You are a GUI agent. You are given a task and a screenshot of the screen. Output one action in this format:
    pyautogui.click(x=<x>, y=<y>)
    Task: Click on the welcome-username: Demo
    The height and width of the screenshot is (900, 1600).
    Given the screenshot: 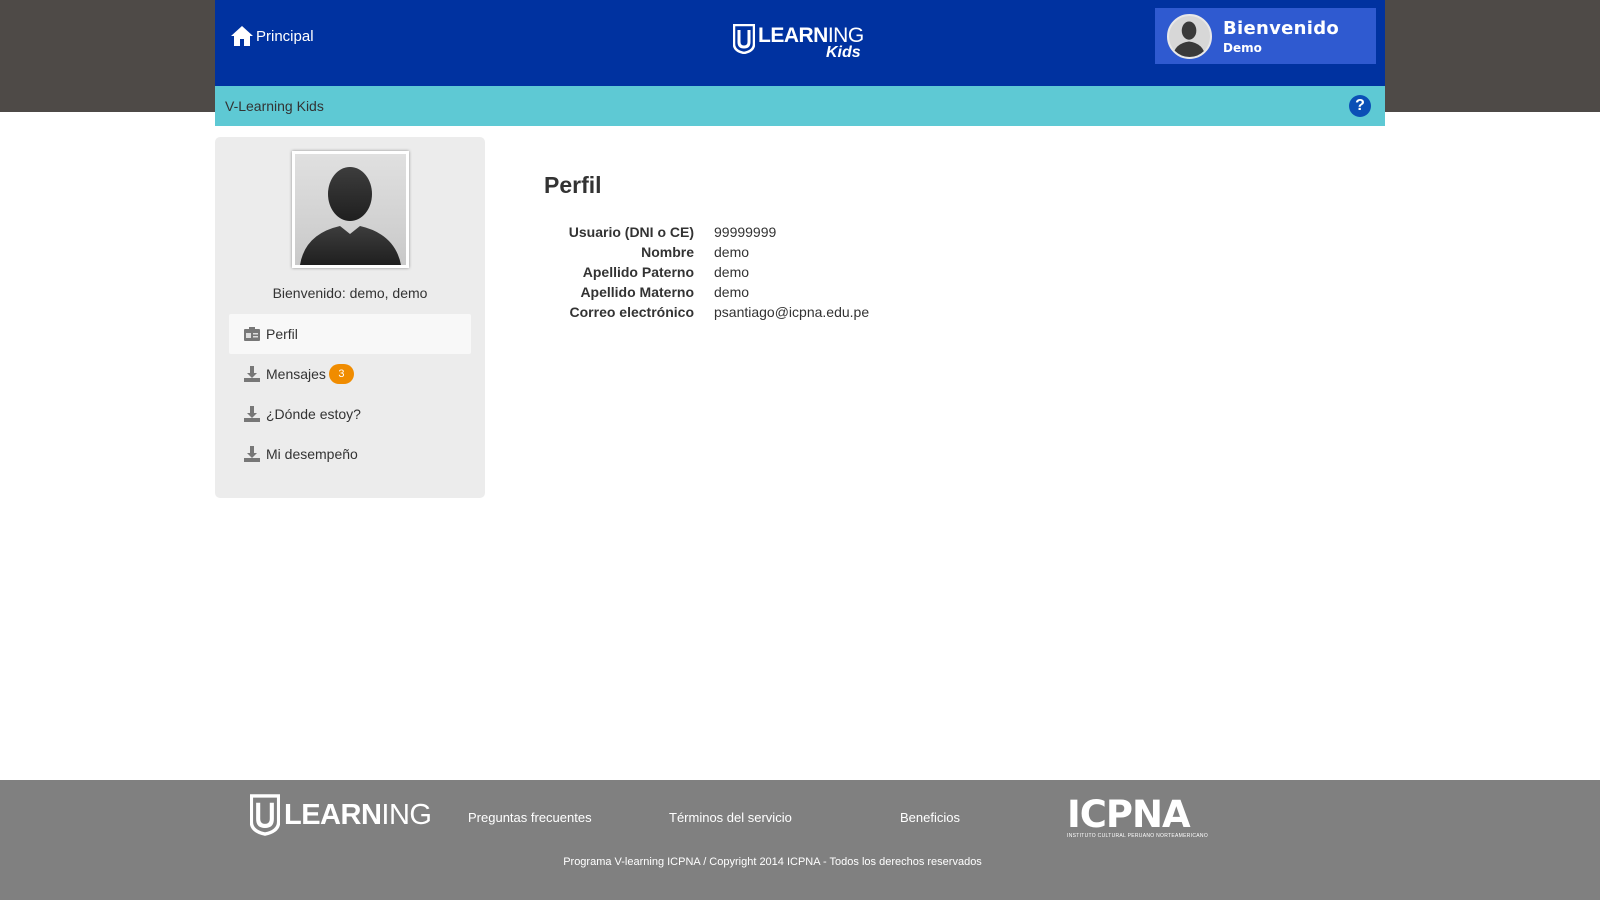 What is the action you would take?
    pyautogui.click(x=1242, y=47)
    